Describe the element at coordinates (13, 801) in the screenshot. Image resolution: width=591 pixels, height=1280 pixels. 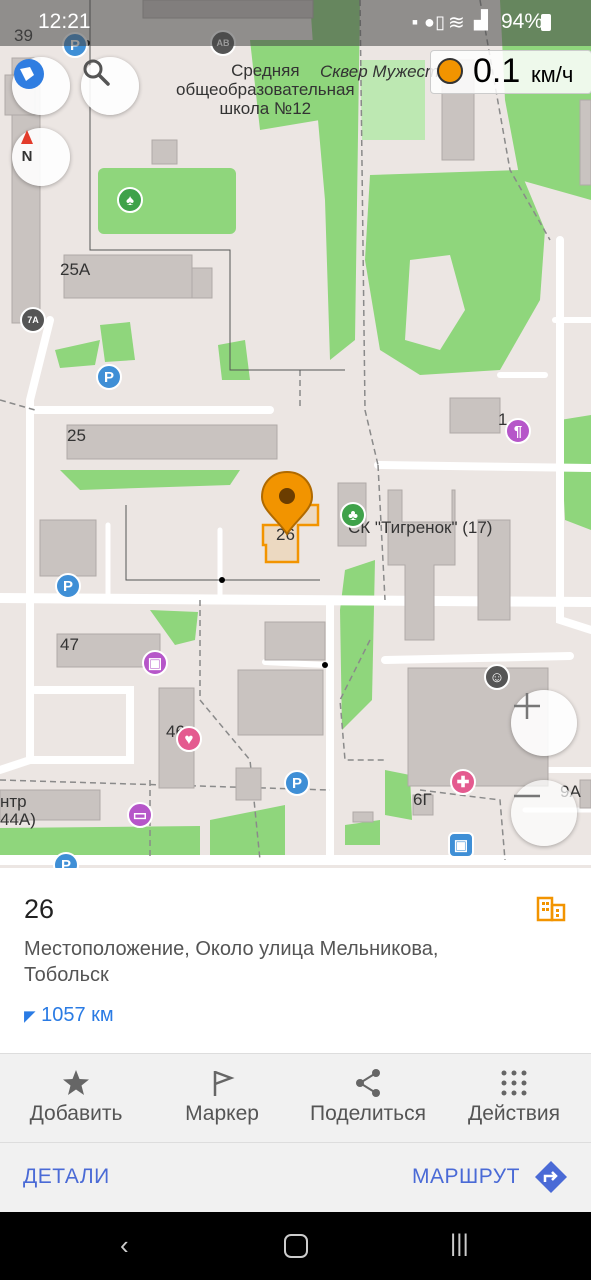
I see `label-center: нтр` at that location.